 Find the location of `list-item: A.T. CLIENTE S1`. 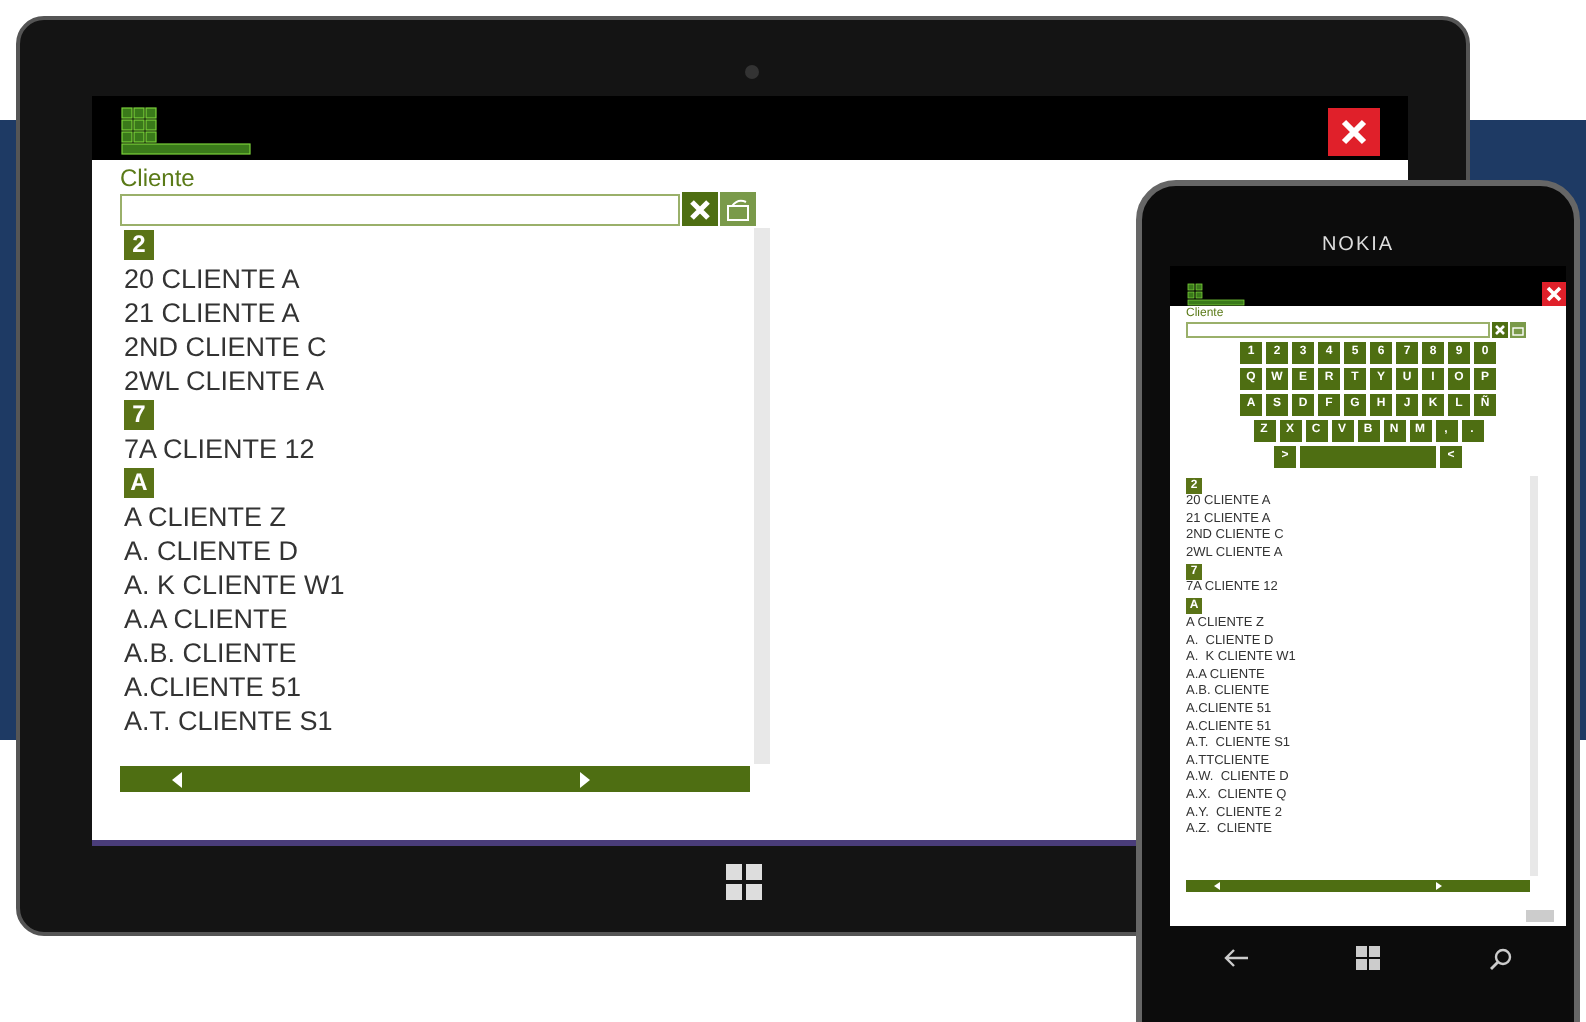

list-item: A.T. CLIENTE S1 is located at coordinates (228, 721).